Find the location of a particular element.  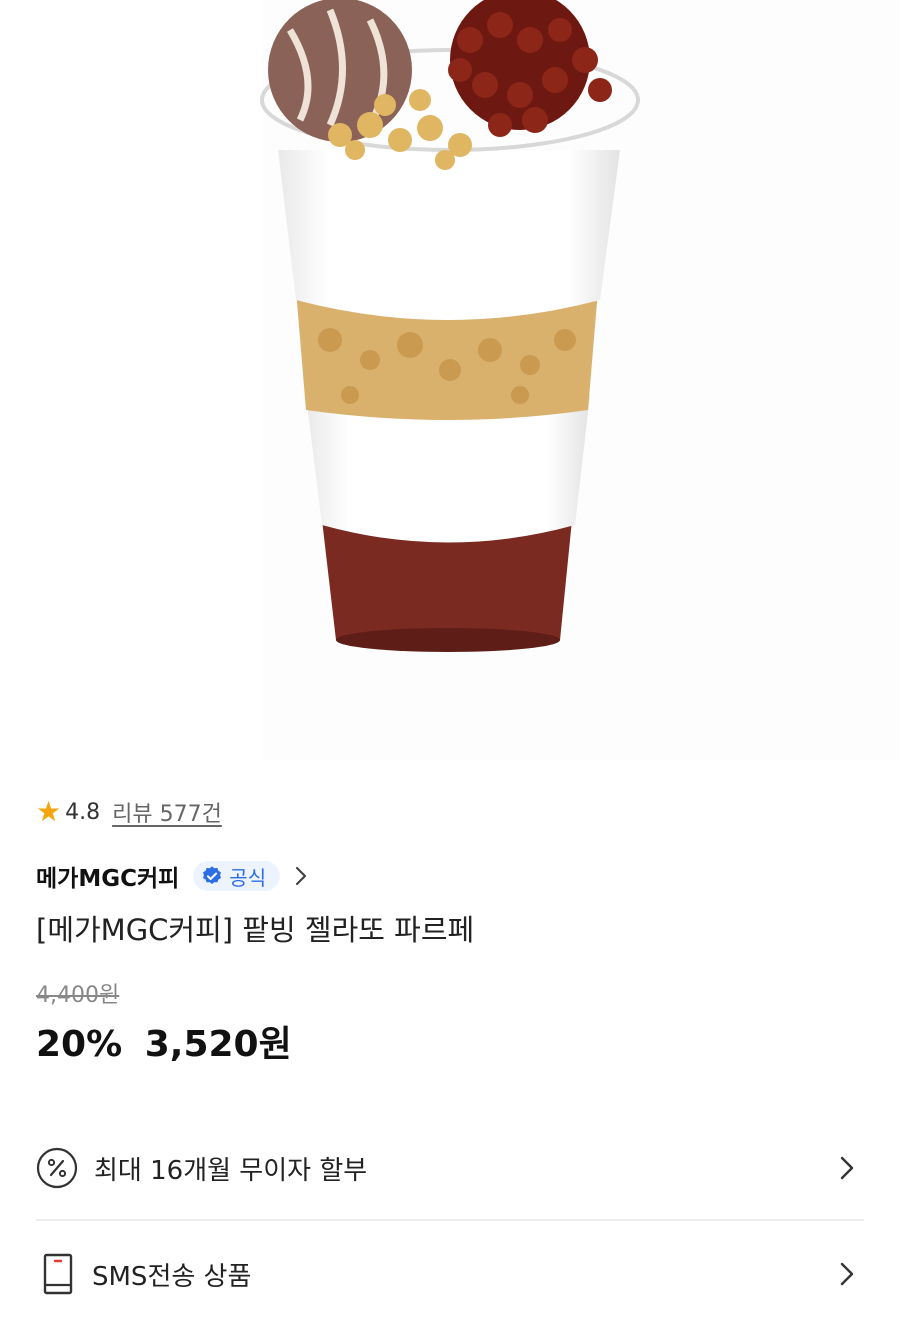

installment-option-row: 최대 16개월 무이자 할부 is located at coordinates (450, 1168).